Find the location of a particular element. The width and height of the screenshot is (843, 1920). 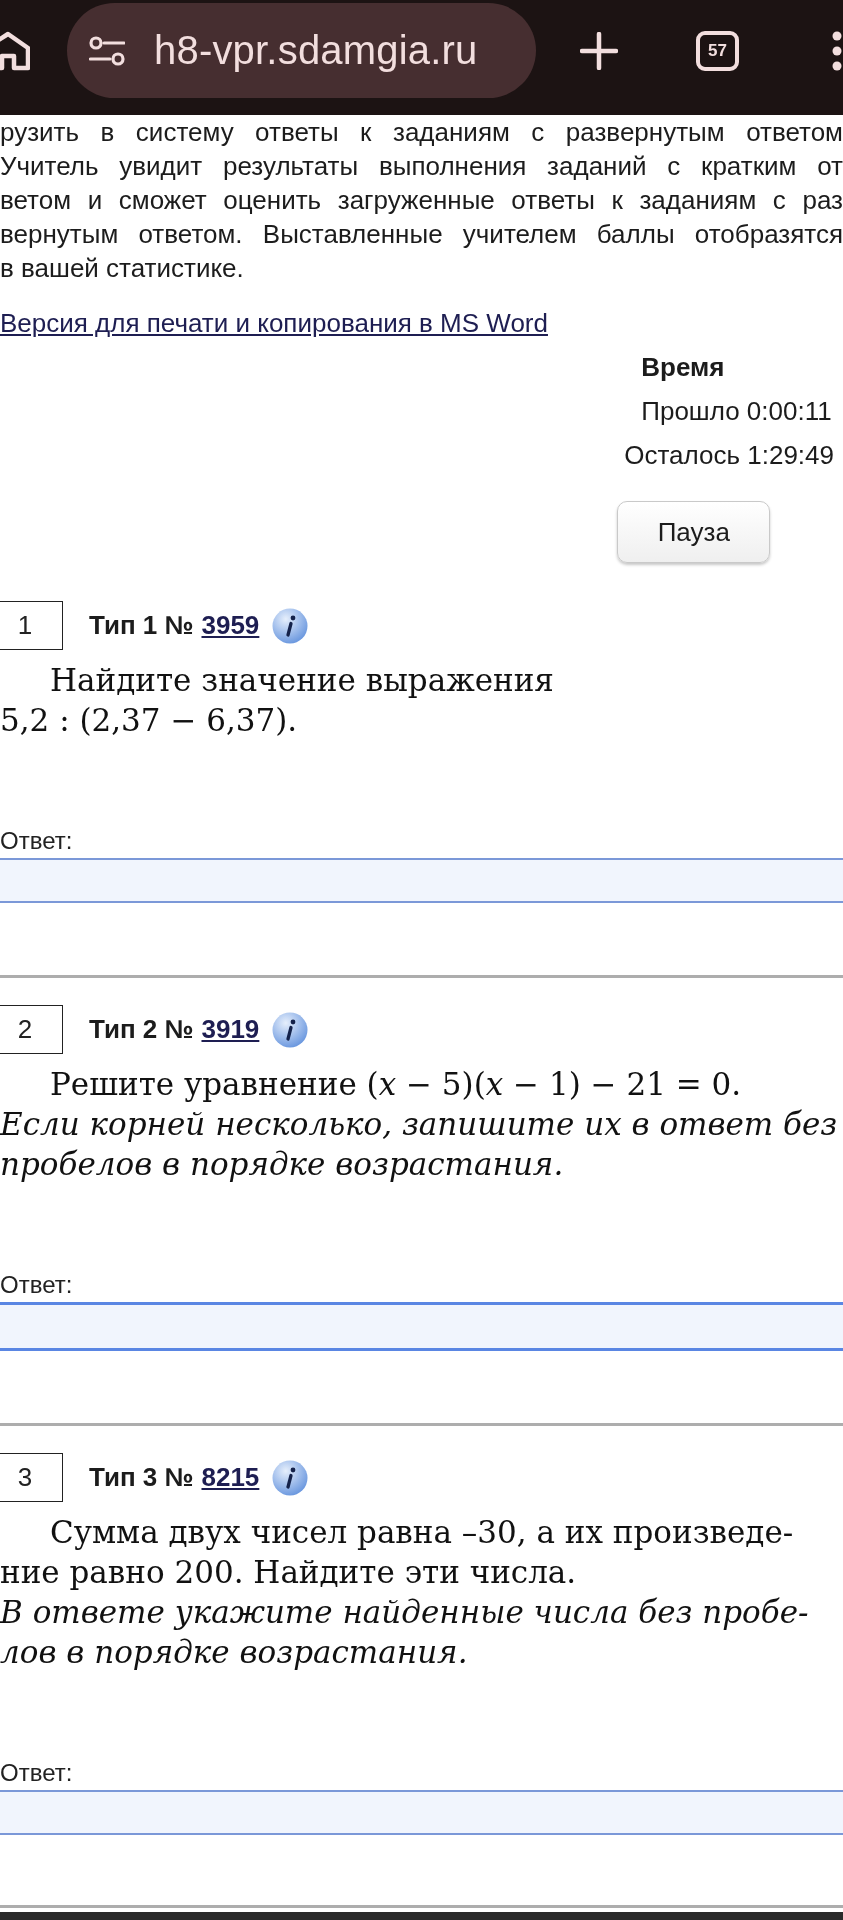

task-number: 1 is located at coordinates (31, 625).